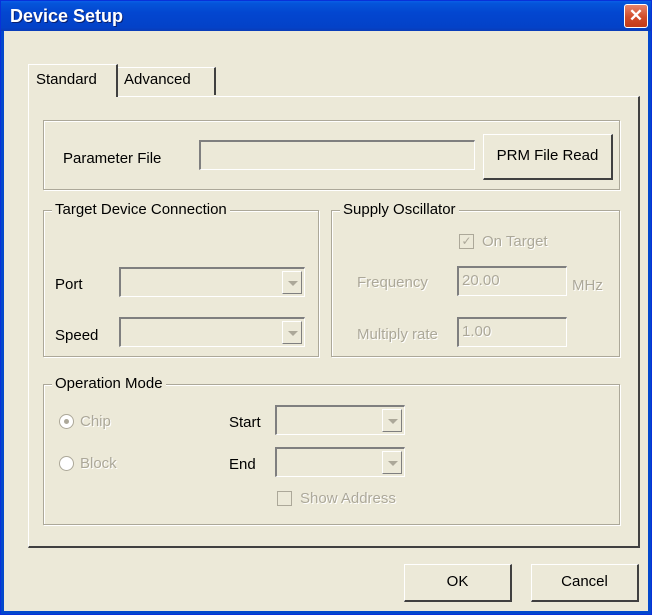 Image resolution: width=652 pixels, height=615 pixels. I want to click on multiply-rate-input: 1.00, so click(512, 332).